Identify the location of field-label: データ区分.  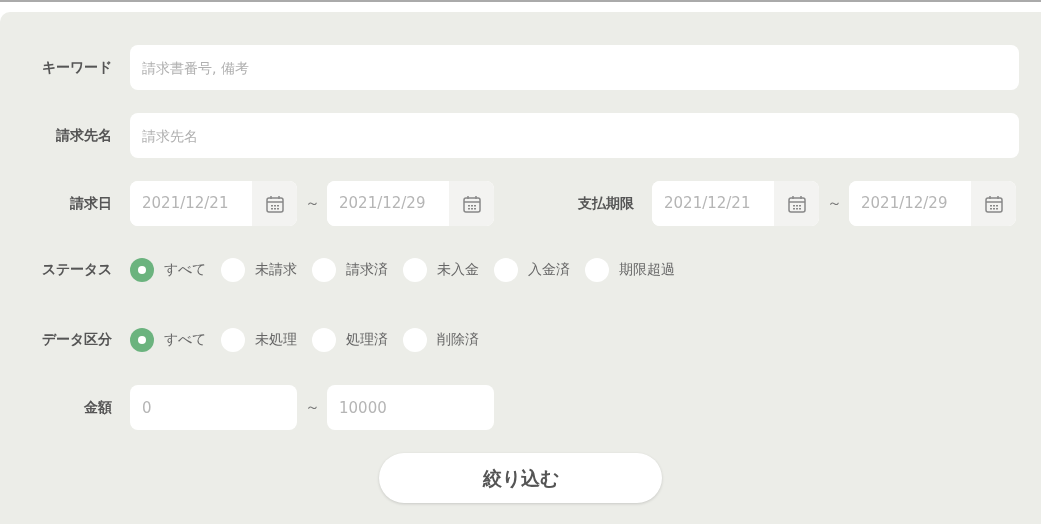
(77, 339).